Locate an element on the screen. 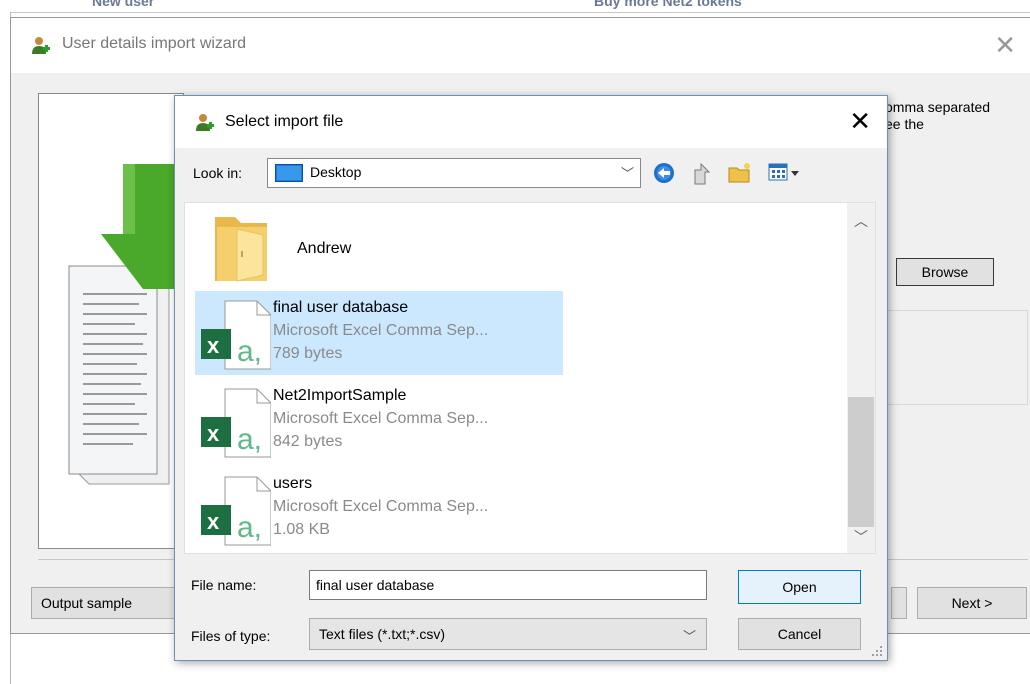 This screenshot has height=684, width=1030. view-menu-icon is located at coordinates (784, 173).